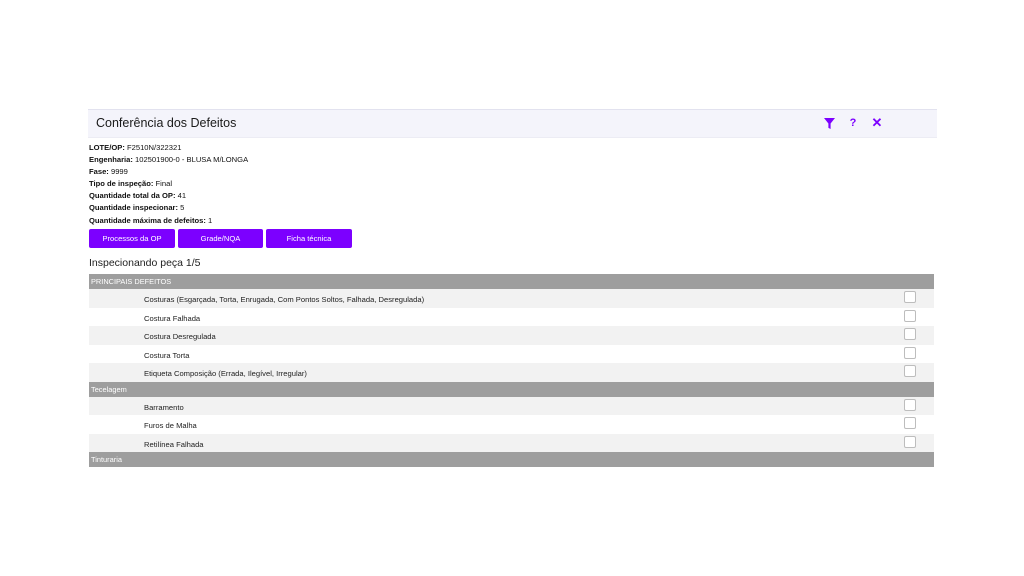  What do you see at coordinates (180, 336) in the screenshot?
I see `defect-label: Costura Desregulada` at bounding box center [180, 336].